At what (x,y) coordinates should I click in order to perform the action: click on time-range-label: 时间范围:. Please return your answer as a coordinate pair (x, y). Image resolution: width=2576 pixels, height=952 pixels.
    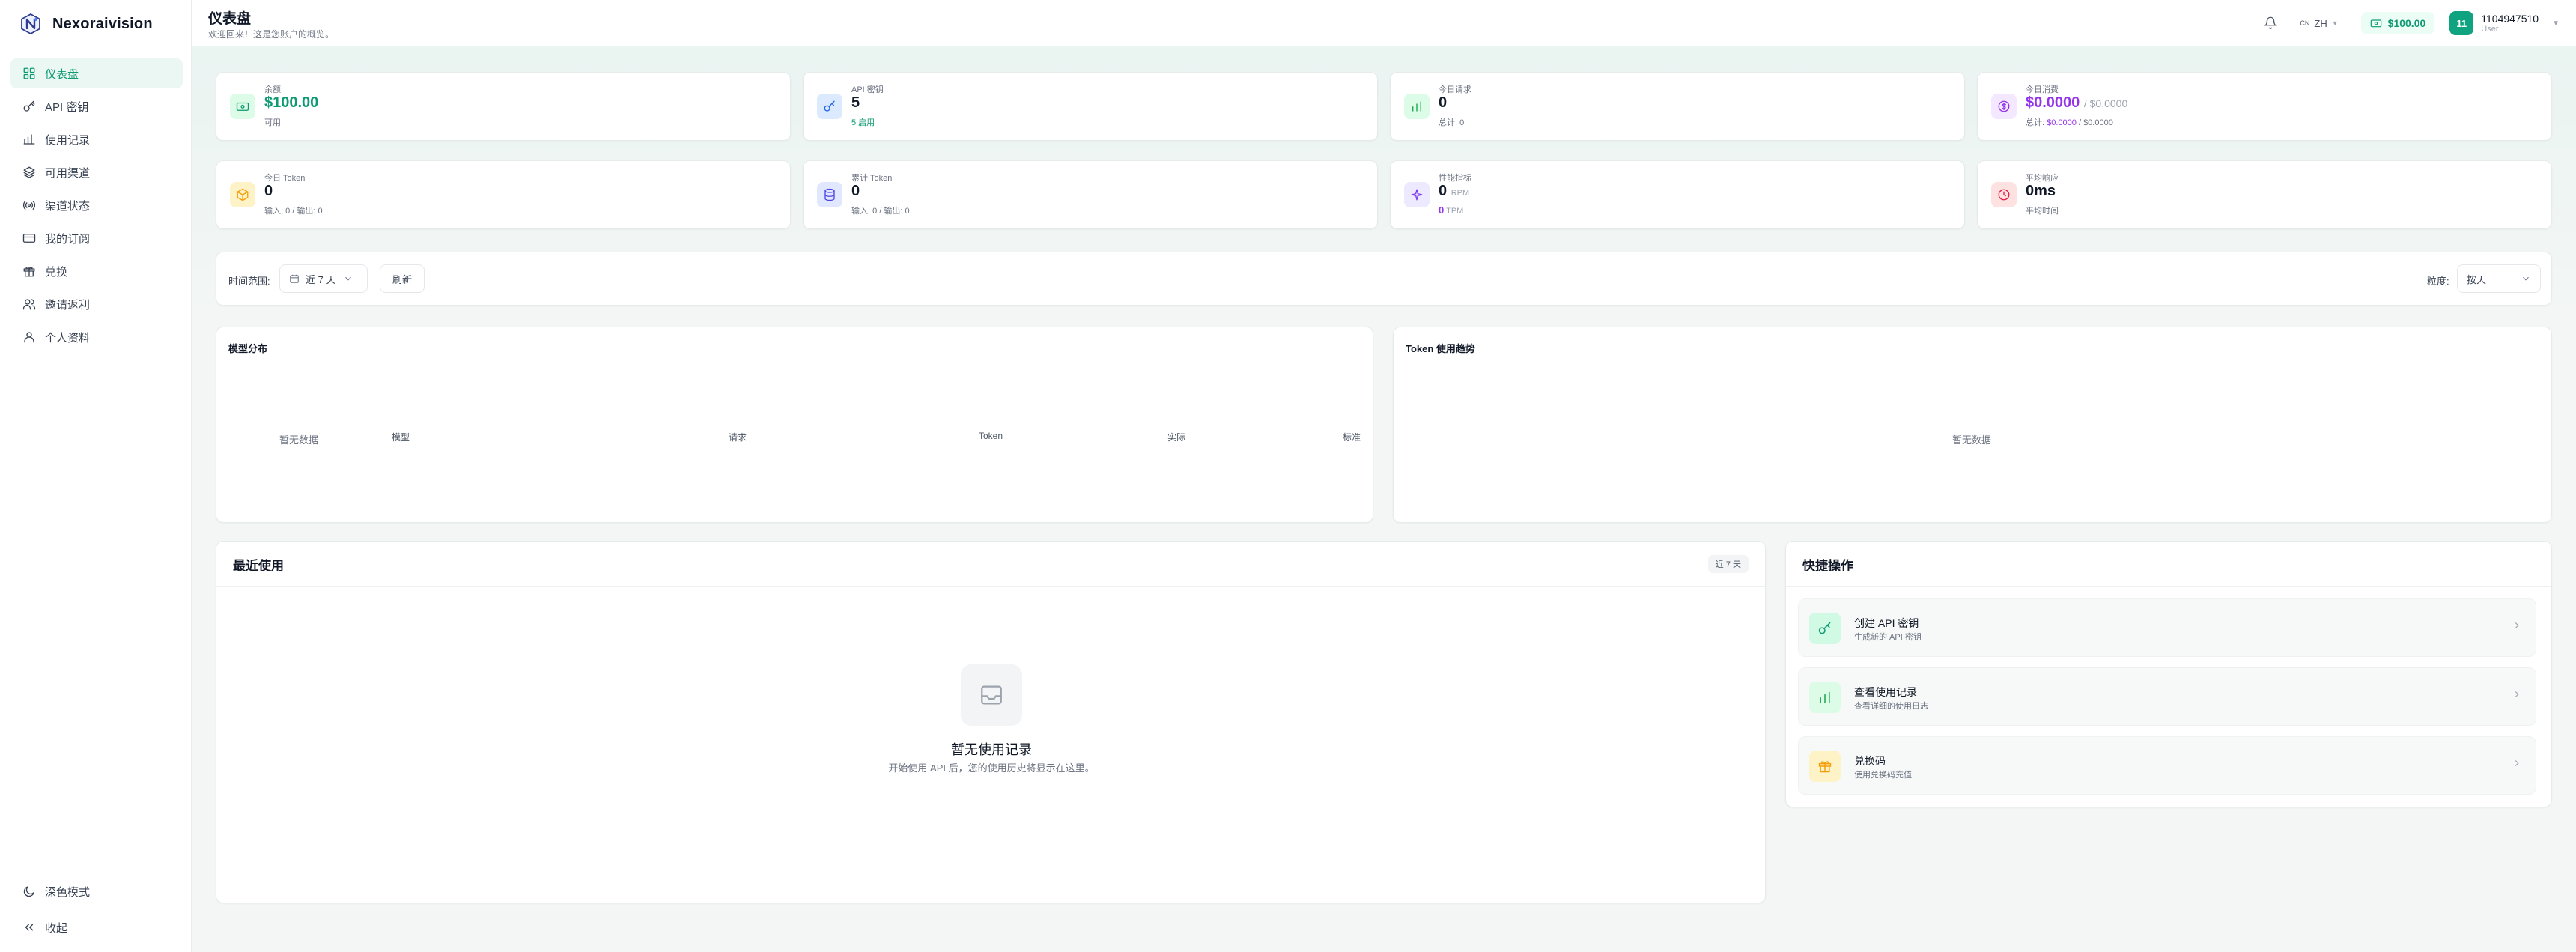
    Looking at the image, I should click on (249, 281).